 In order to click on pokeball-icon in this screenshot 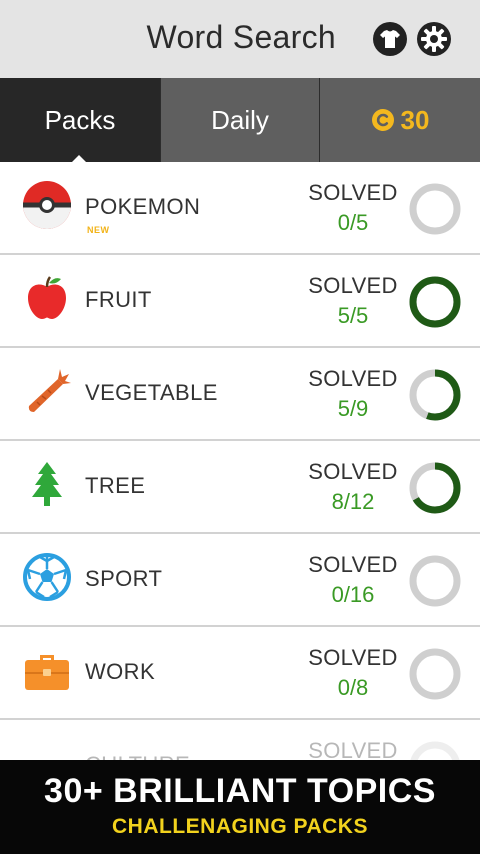, I will do `click(47, 205)`.